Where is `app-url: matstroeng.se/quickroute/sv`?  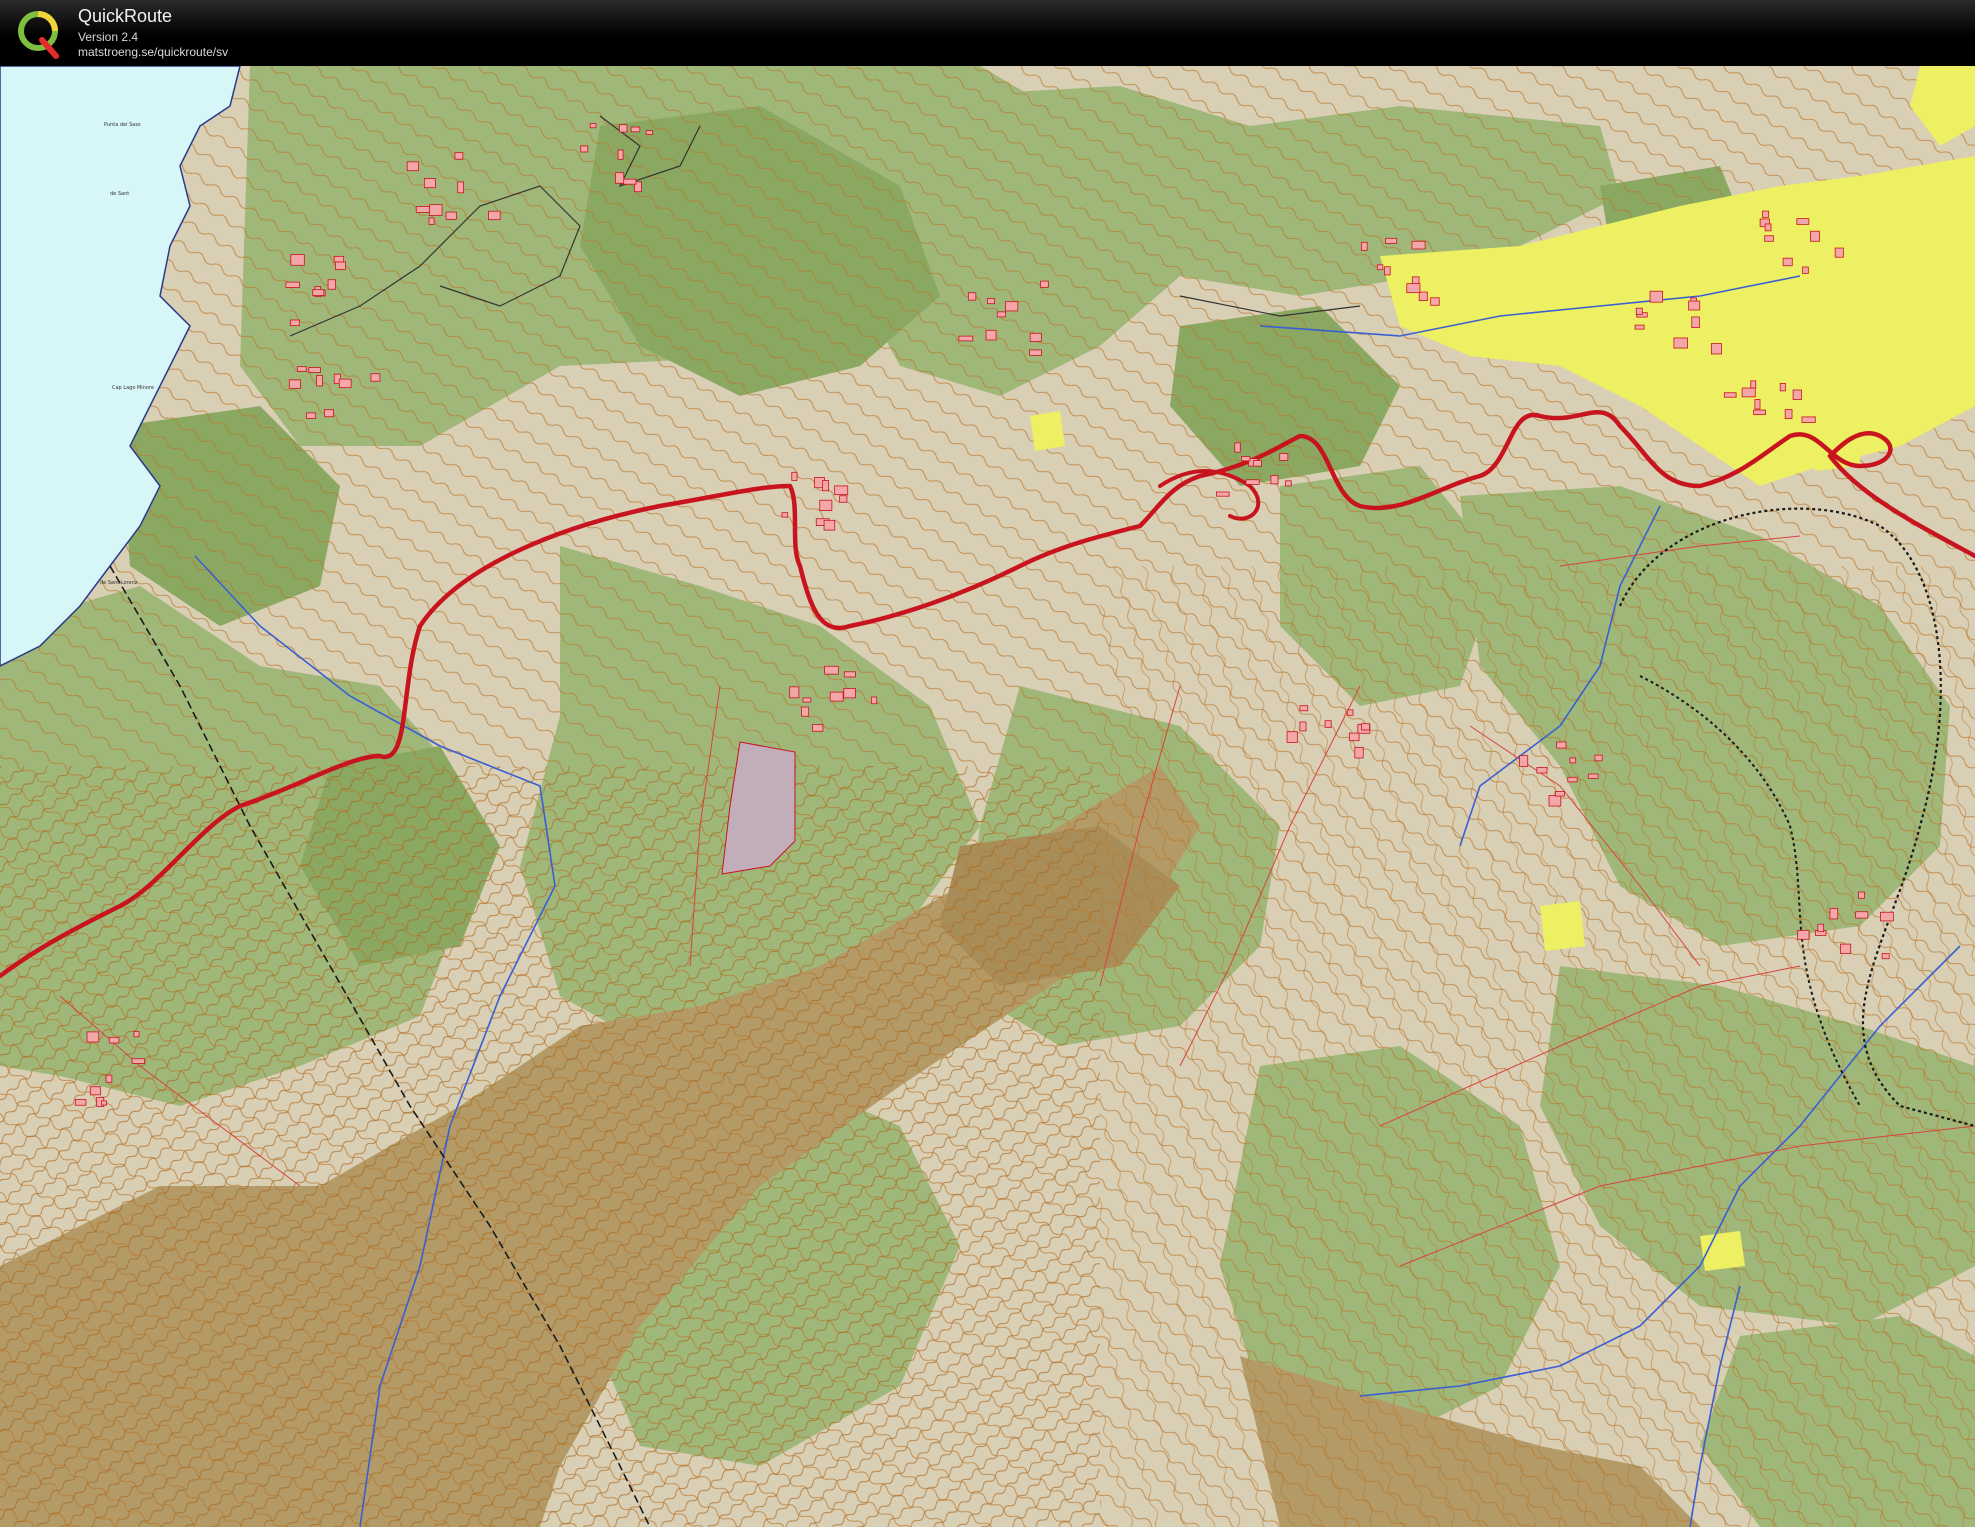 app-url: matstroeng.se/quickroute/sv is located at coordinates (153, 52).